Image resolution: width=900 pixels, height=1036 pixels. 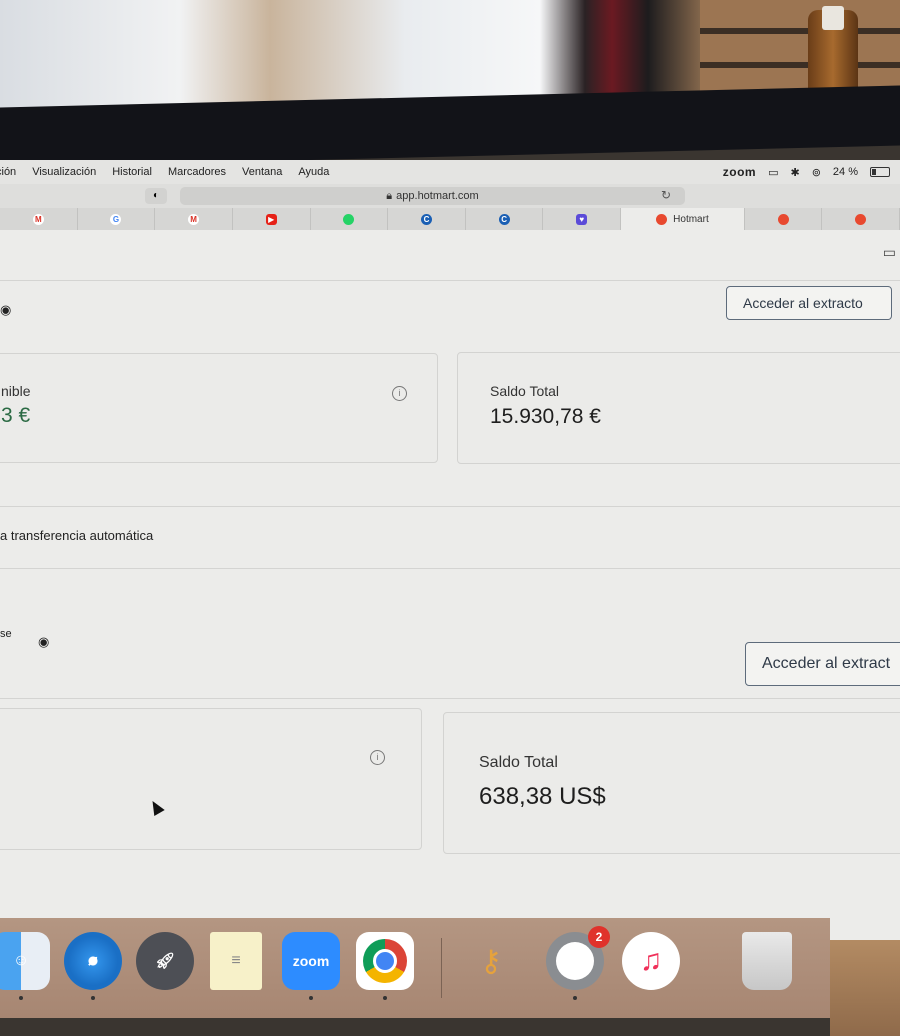 I want to click on tab-c-app: C, so click(x=427, y=219).